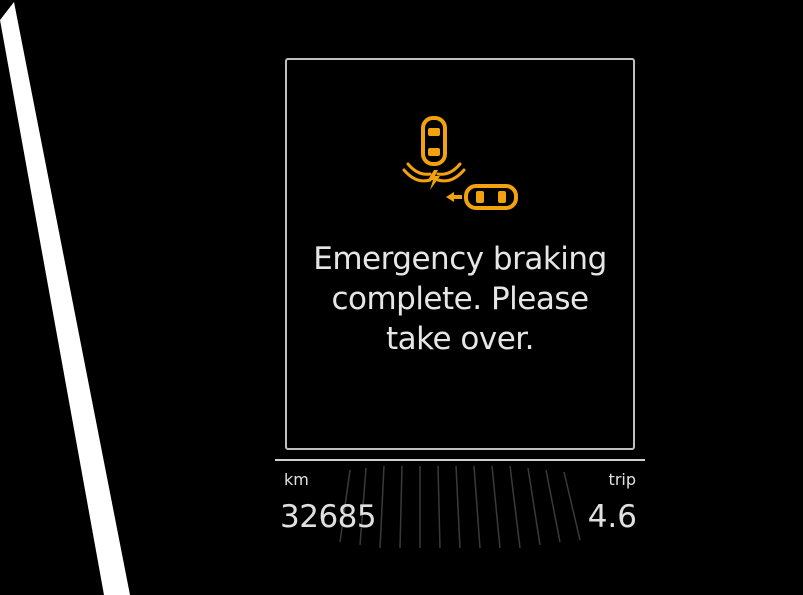 This screenshot has width=803, height=595. I want to click on message-line: complete. Please, so click(460, 299).